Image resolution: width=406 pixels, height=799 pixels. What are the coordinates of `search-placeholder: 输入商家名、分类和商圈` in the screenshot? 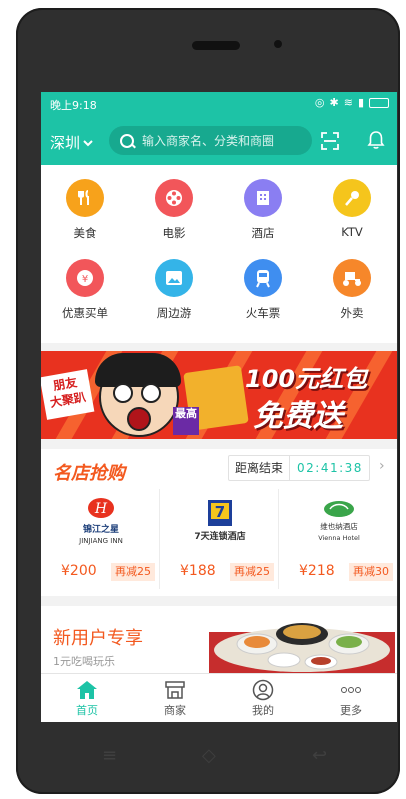 It's located at (208, 141).